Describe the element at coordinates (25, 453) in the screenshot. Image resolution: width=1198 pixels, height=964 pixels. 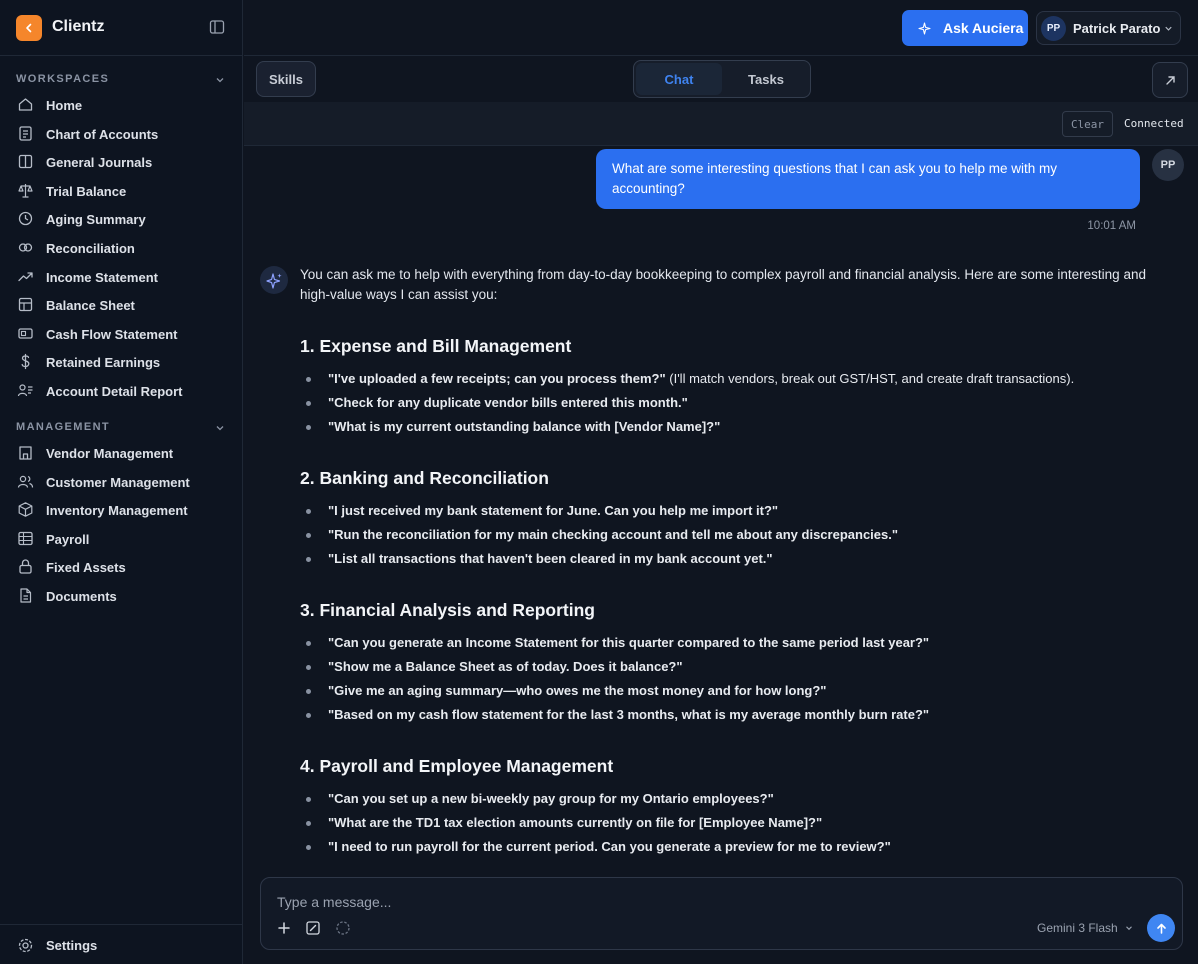
I see `store-icon` at that location.